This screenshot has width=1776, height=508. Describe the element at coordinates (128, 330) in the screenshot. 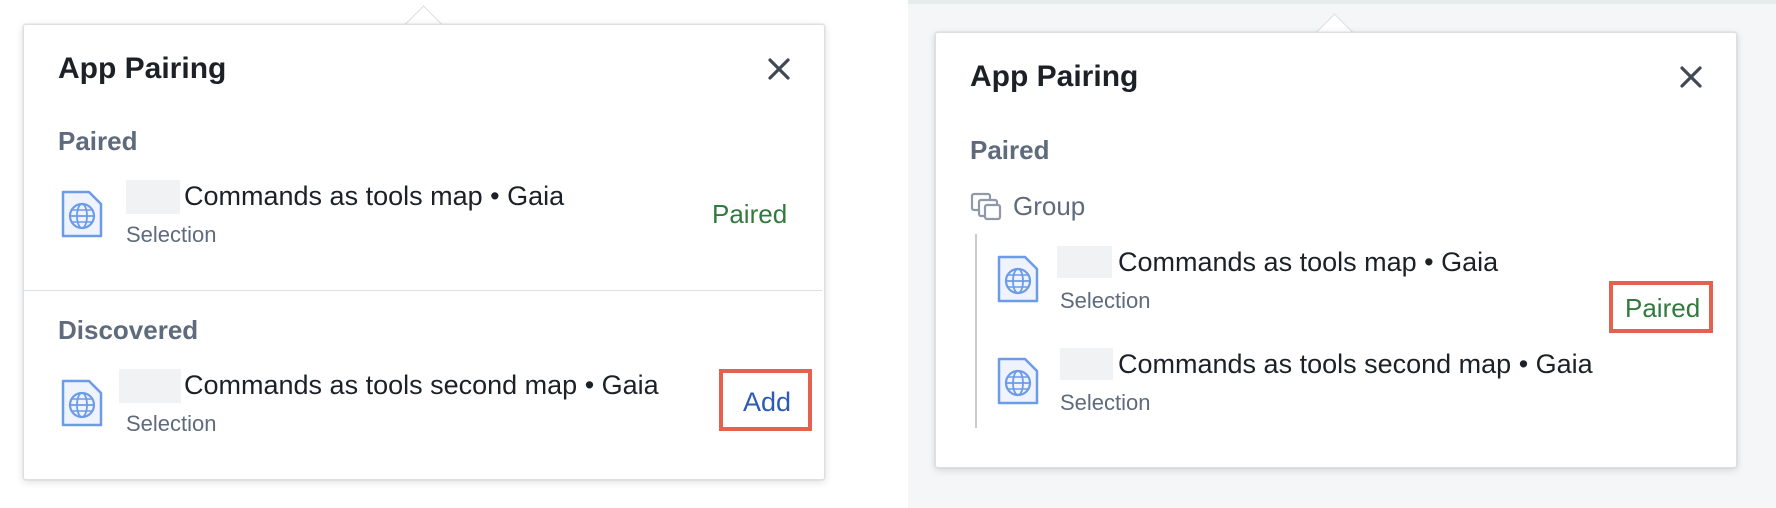

I see `section-label-discovered: Discovered` at that location.